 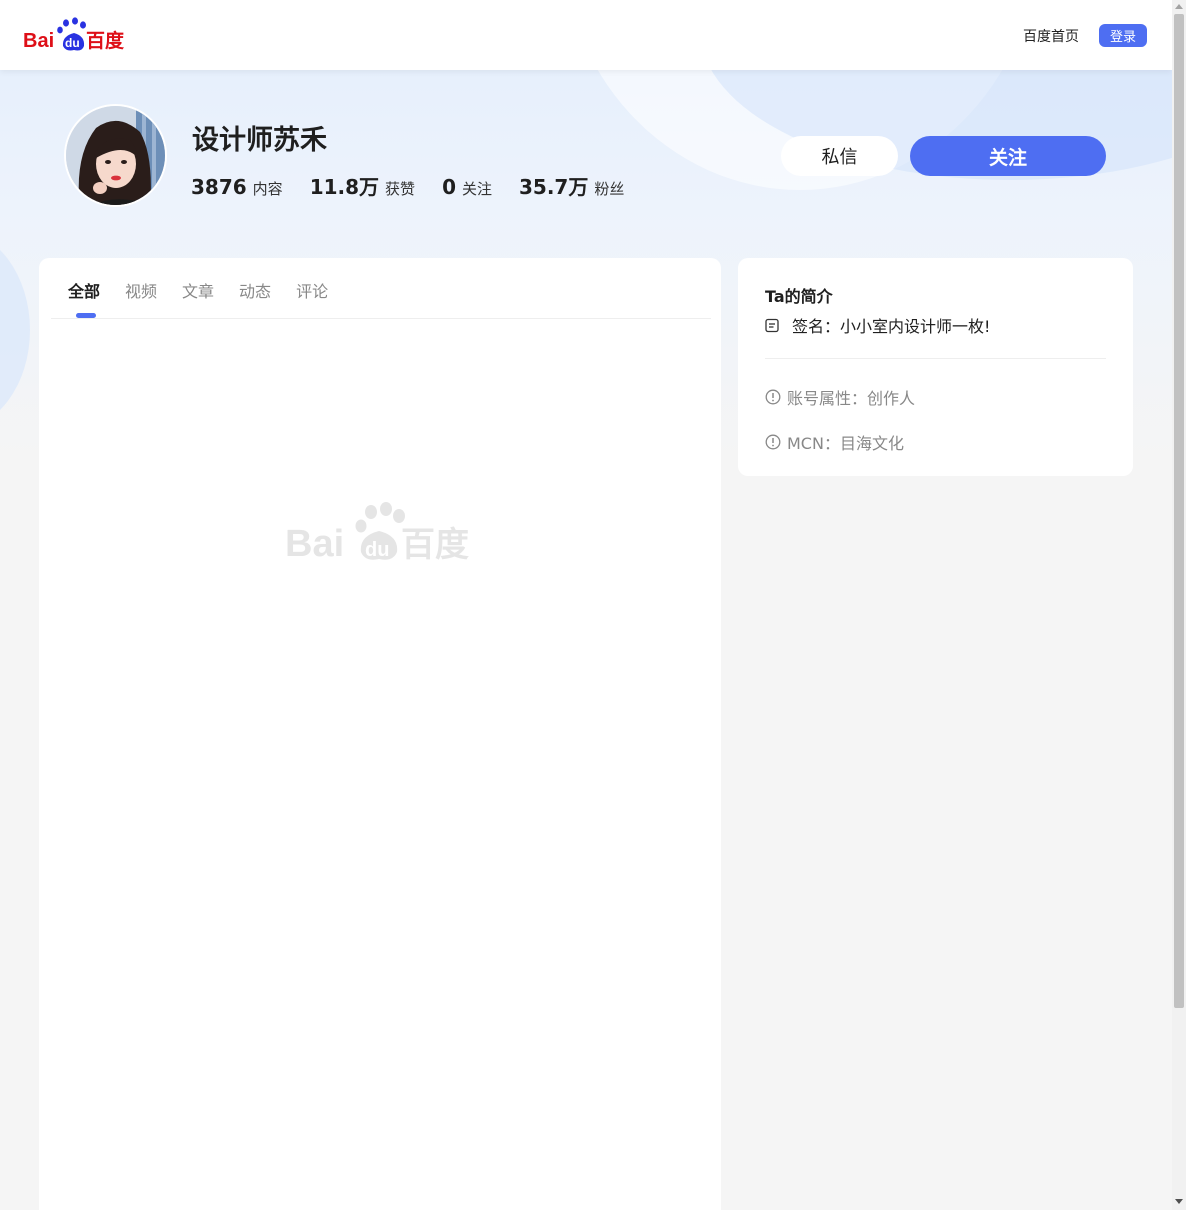 What do you see at coordinates (377, 533) in the screenshot?
I see `baidu-watermark-logo: Bai du 百度` at bounding box center [377, 533].